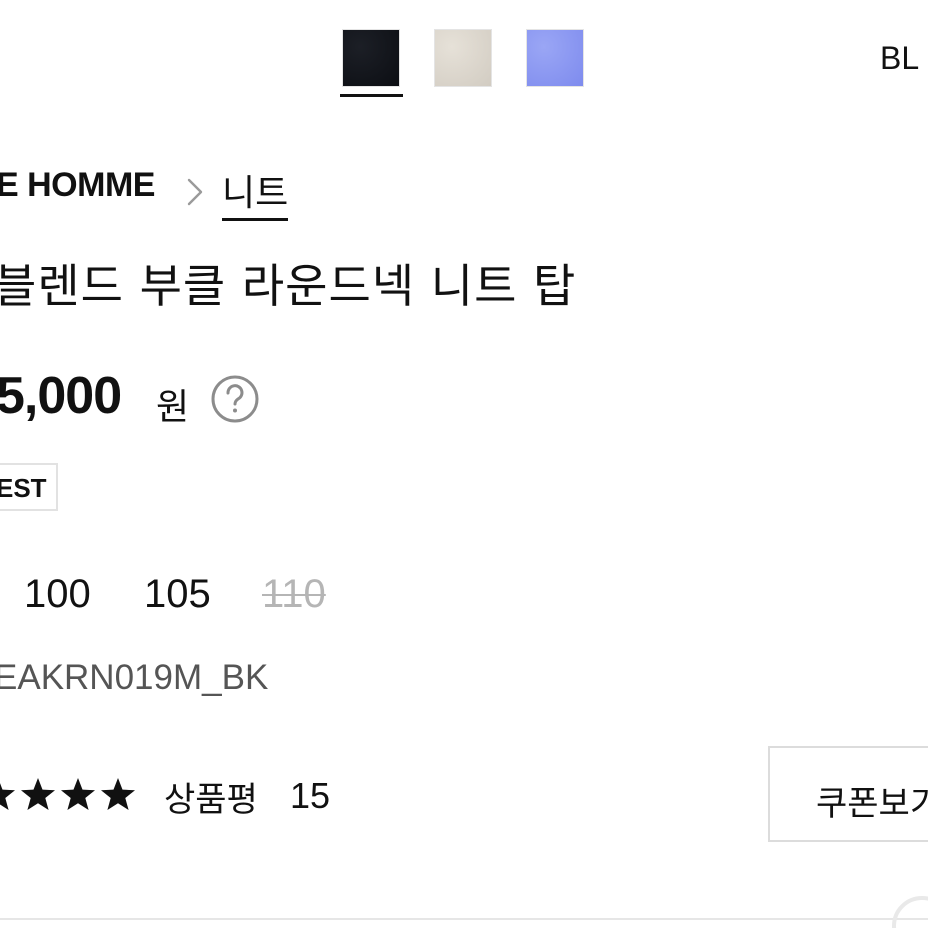  What do you see at coordinates (177, 594) in the screenshot?
I see `size-option-105: 105` at bounding box center [177, 594].